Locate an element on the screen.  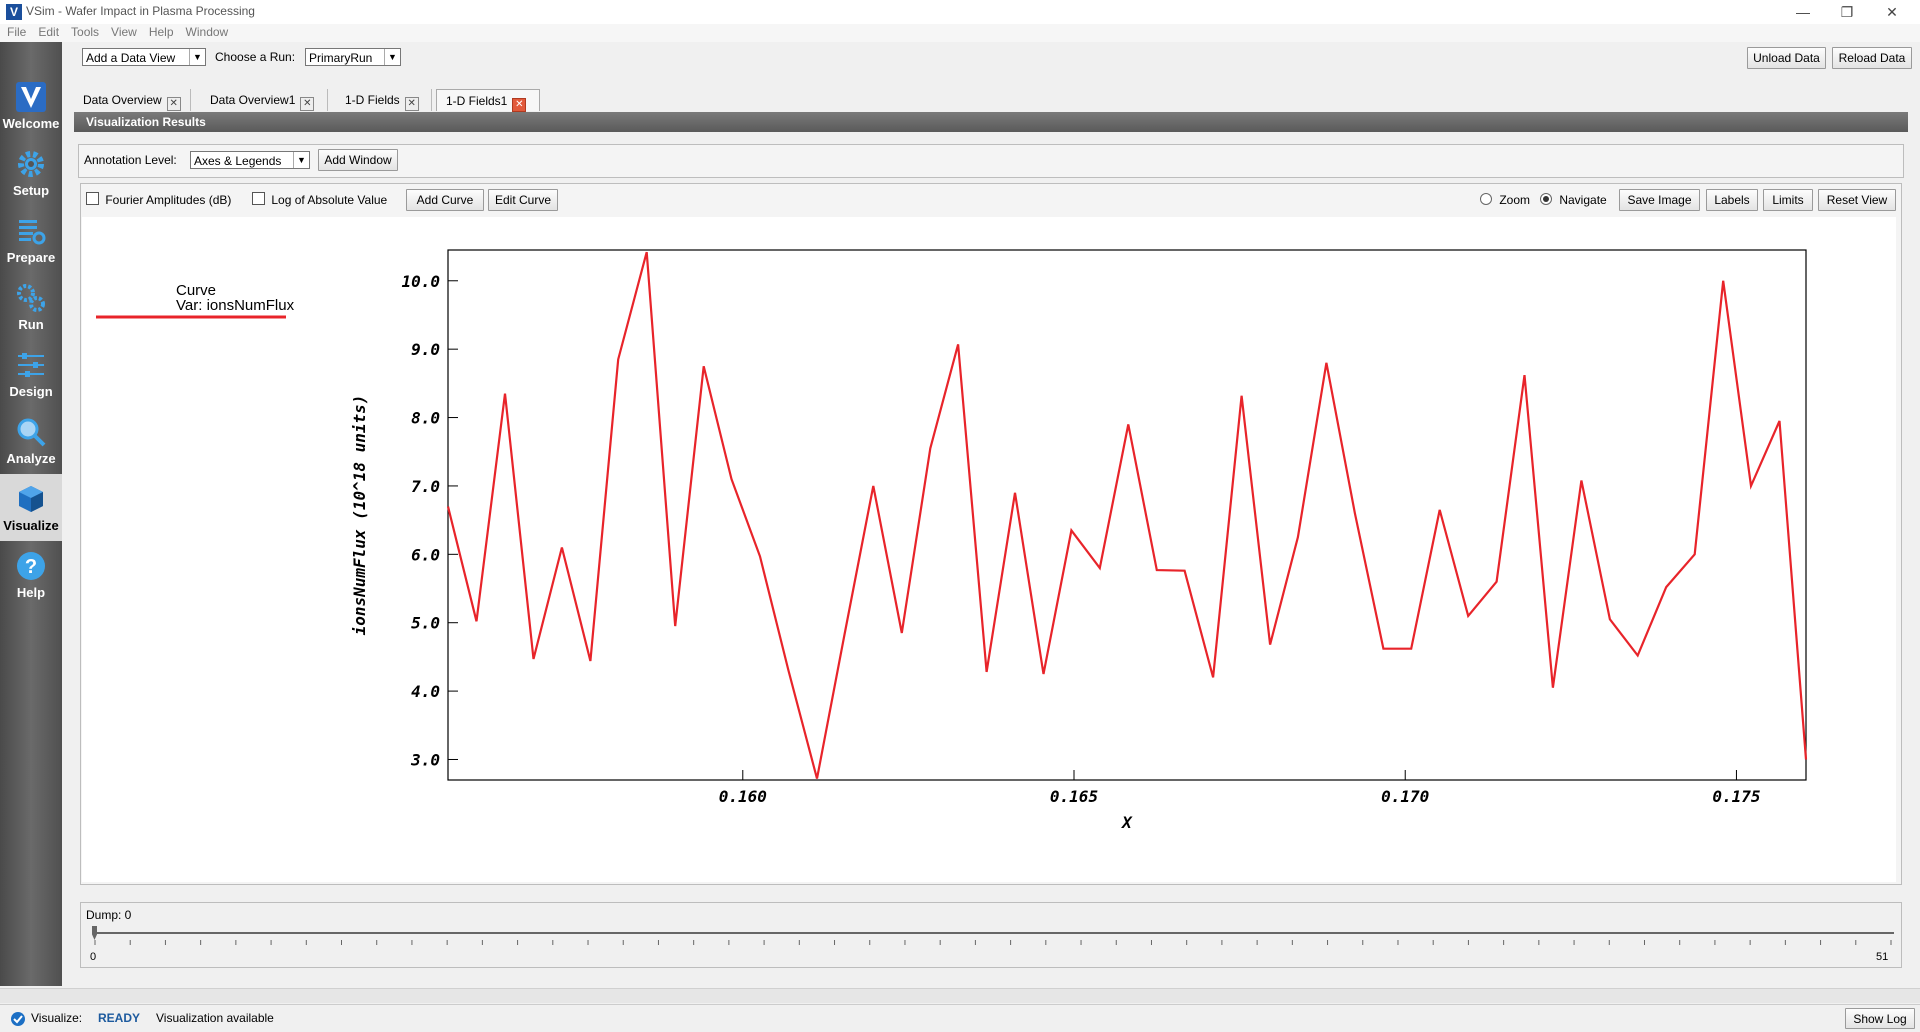
horizontal-scrollbar is located at coordinates (960, 995).